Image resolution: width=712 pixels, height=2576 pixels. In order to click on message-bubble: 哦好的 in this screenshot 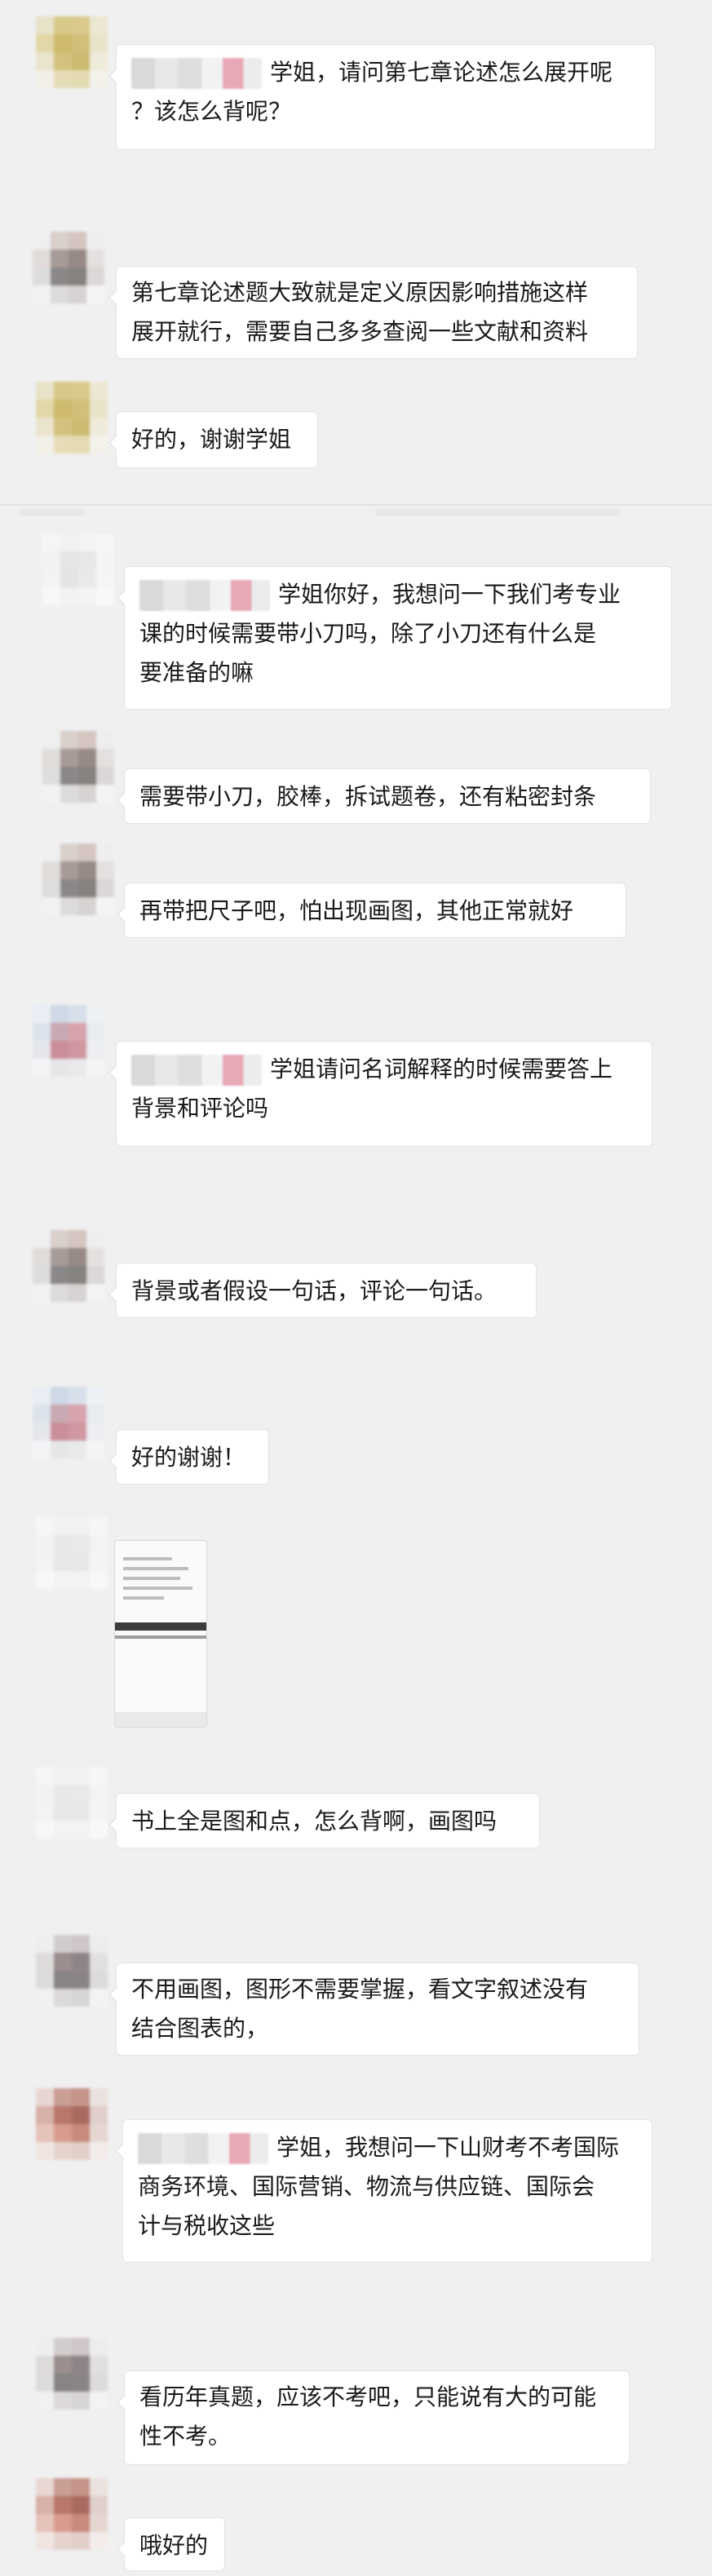, I will do `click(171, 2544)`.